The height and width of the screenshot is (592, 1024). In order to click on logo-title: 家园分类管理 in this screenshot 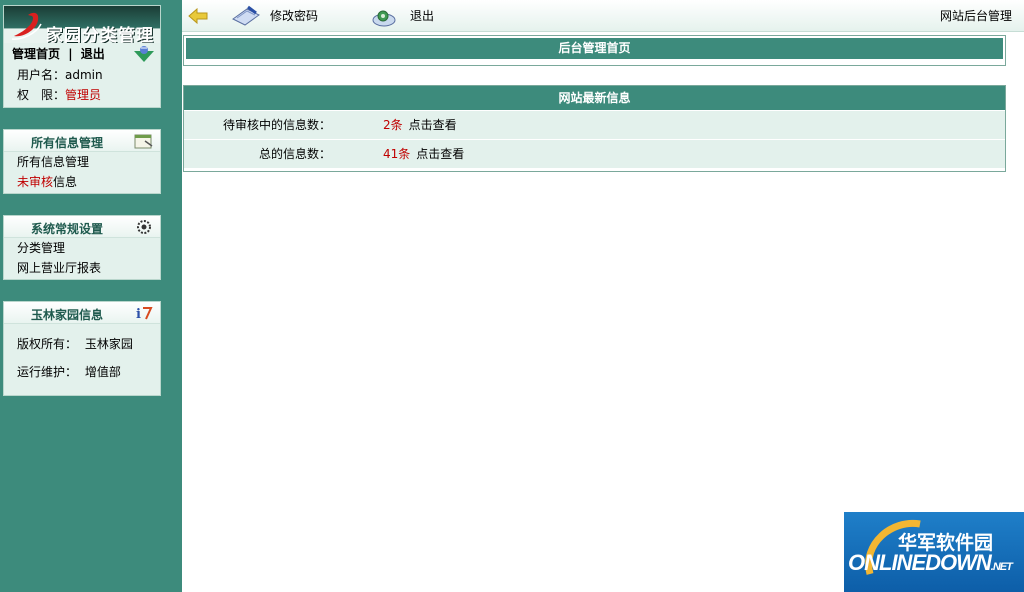, I will do `click(100, 34)`.